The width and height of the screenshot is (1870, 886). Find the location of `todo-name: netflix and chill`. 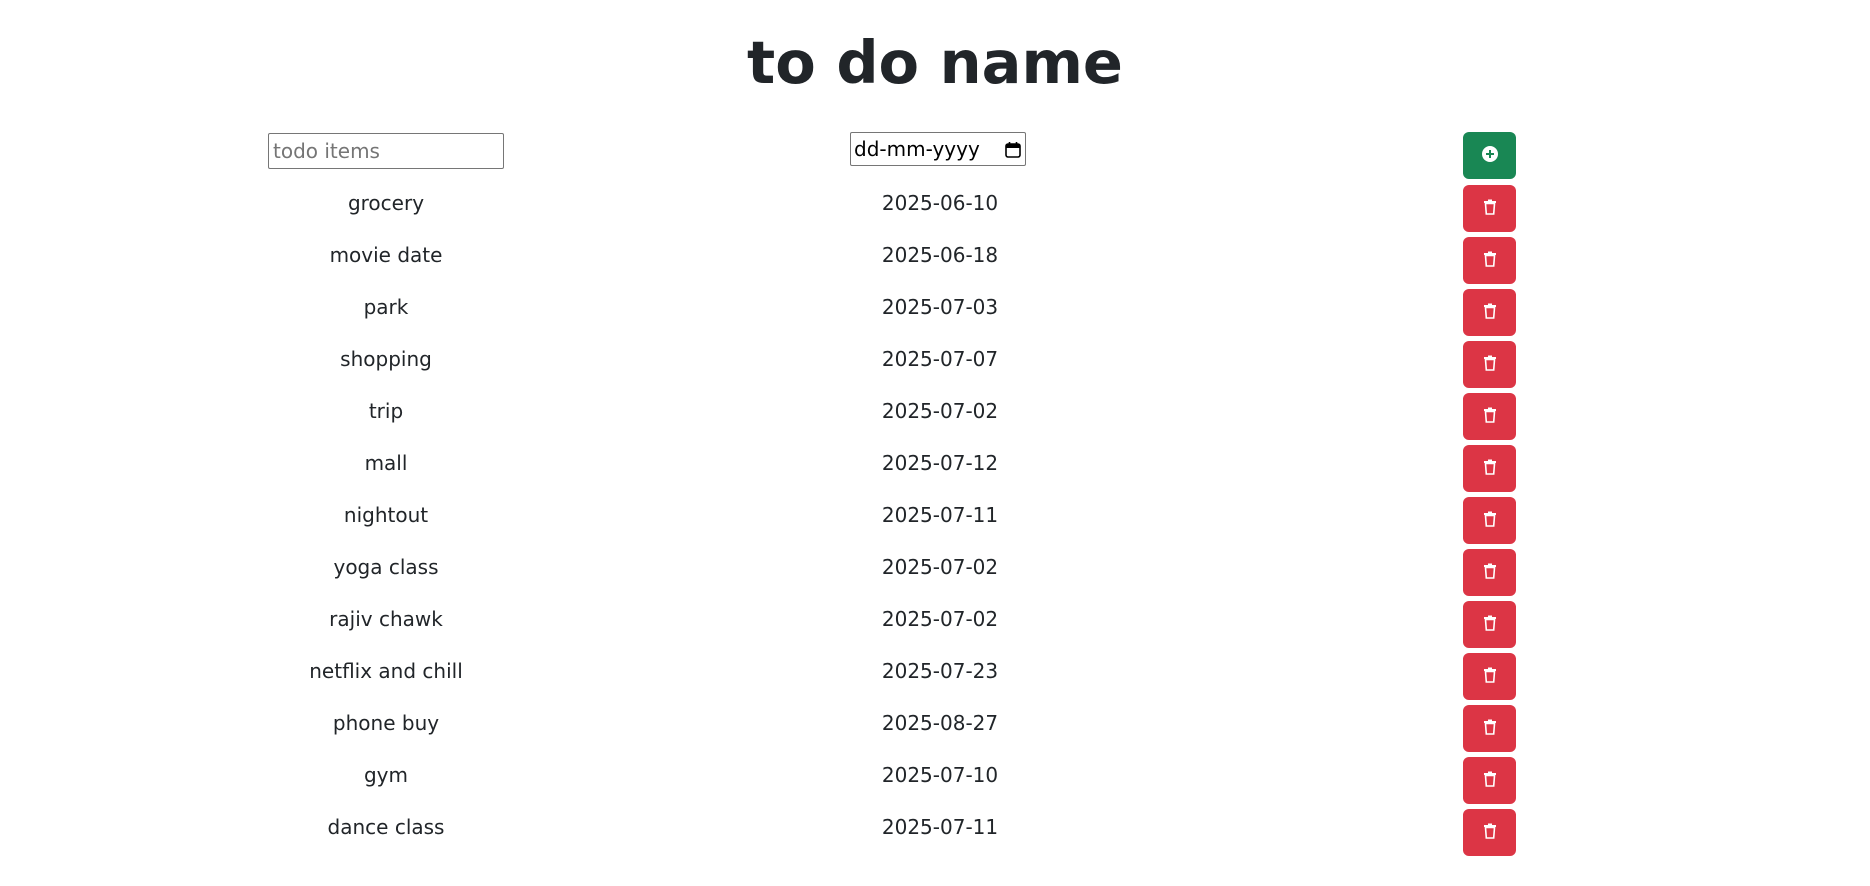

todo-name: netflix and chill is located at coordinates (386, 671).